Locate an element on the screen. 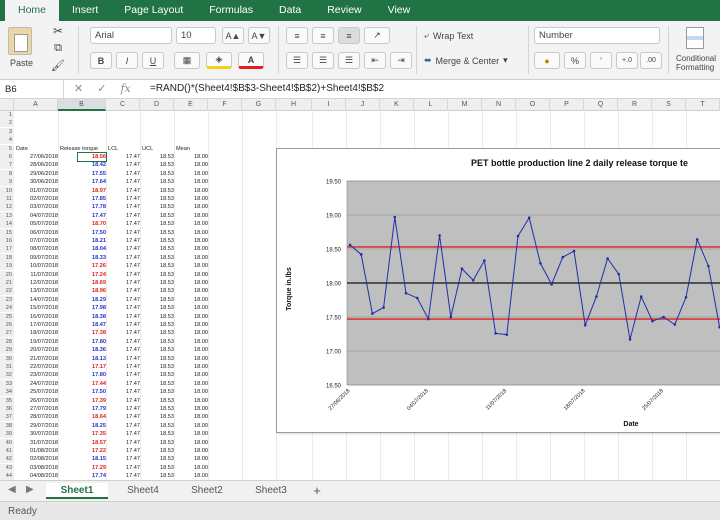 This screenshot has width=720, height=520. date-cell: 01/07/2018 is located at coordinates (44, 191).